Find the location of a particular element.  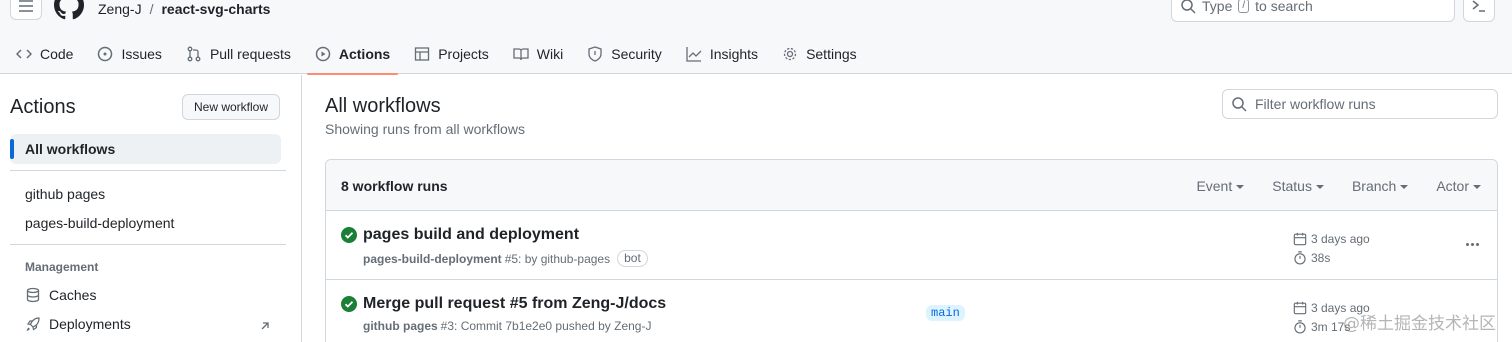

tab-wiki: Wiki is located at coordinates (538, 54).